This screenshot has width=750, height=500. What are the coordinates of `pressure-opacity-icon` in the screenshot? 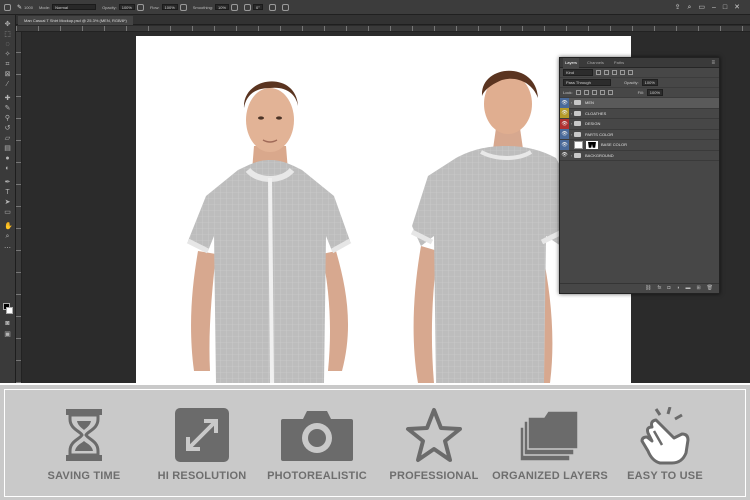 It's located at (140, 7).